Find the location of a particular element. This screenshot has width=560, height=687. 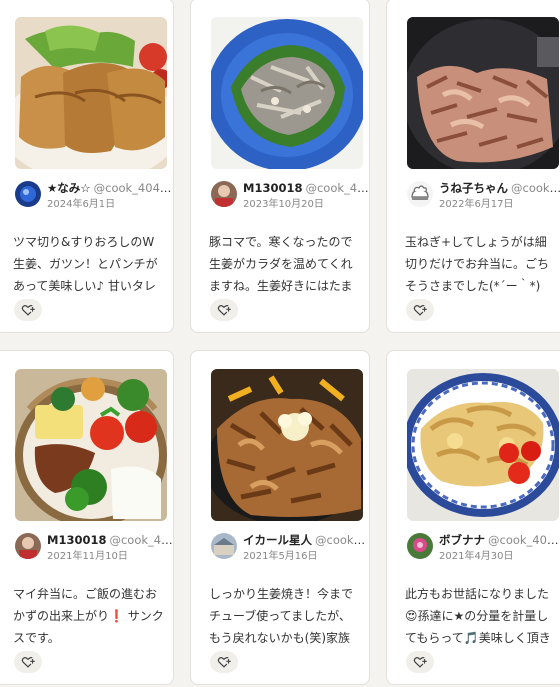

author-info: イカール星人@cook_4093 2021年5月16日 is located at coordinates (290, 550).